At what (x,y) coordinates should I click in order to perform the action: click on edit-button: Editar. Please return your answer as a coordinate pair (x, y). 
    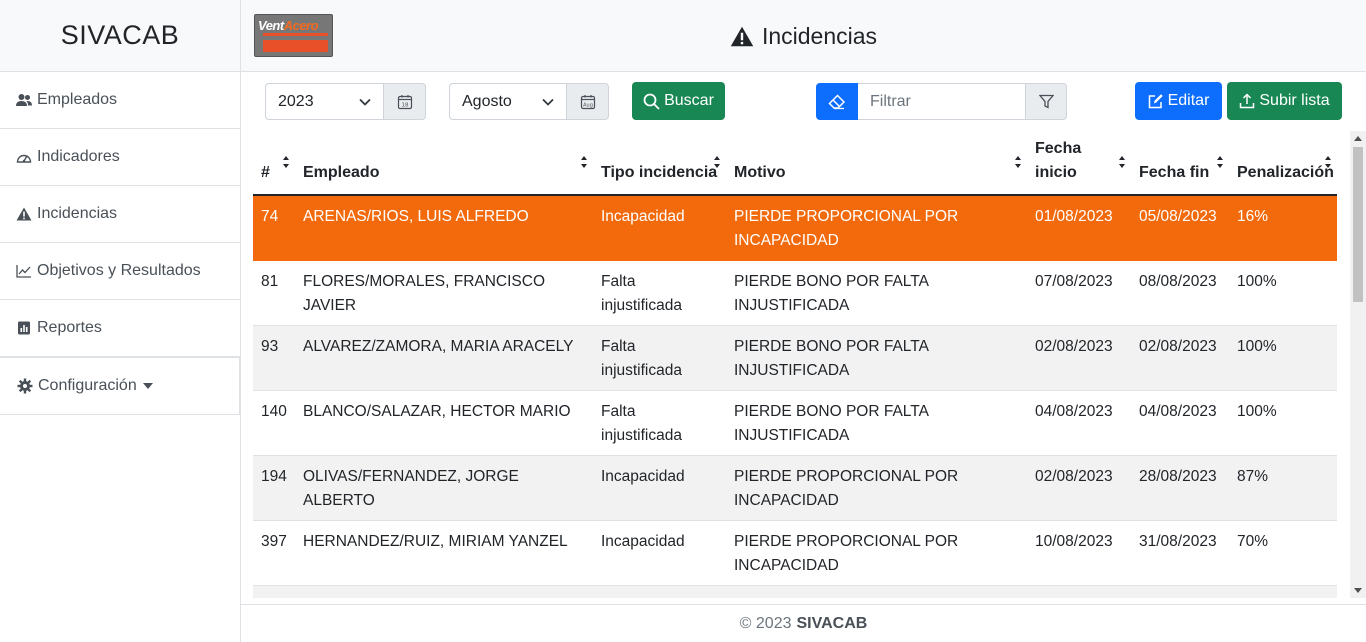
    Looking at the image, I should click on (1178, 101).